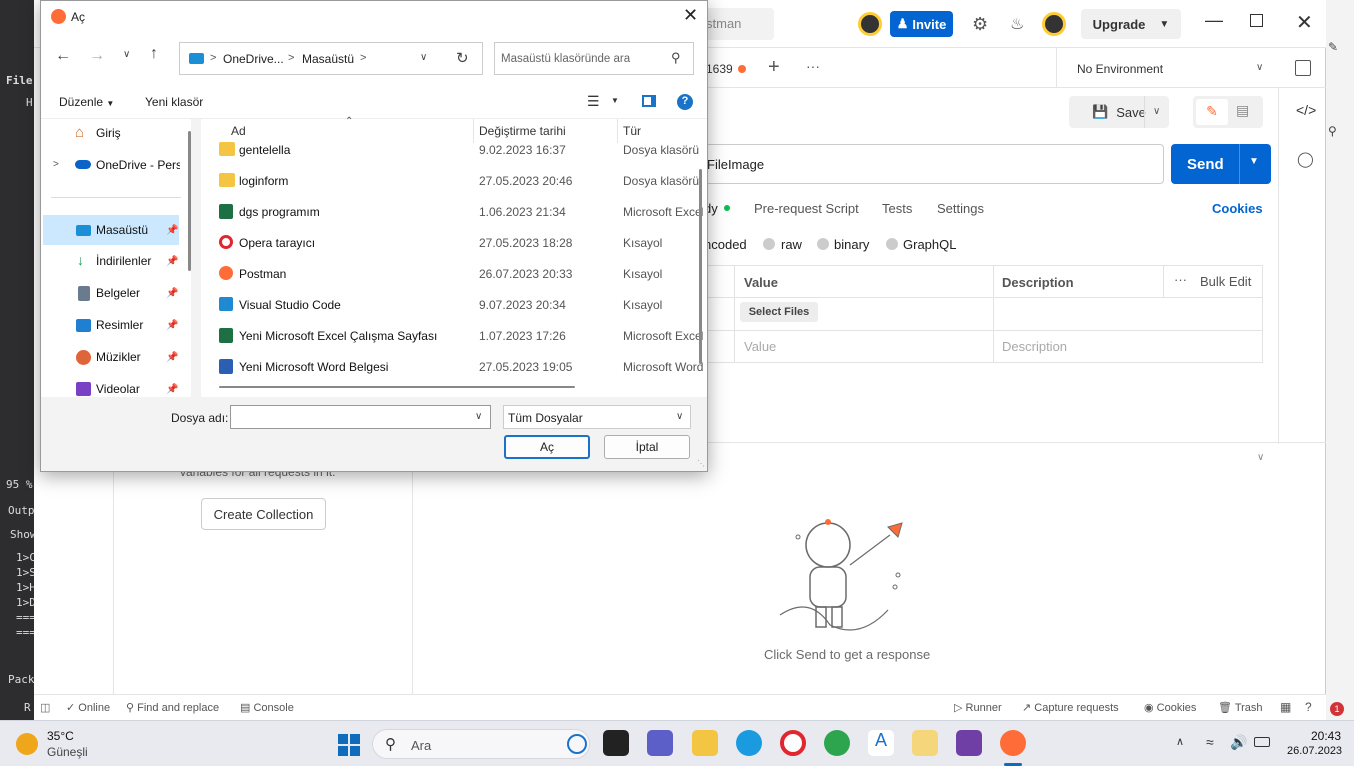 The height and width of the screenshot is (766, 1354). Describe the element at coordinates (593, 101) in the screenshot. I see `view-options-icon: ☰` at that location.